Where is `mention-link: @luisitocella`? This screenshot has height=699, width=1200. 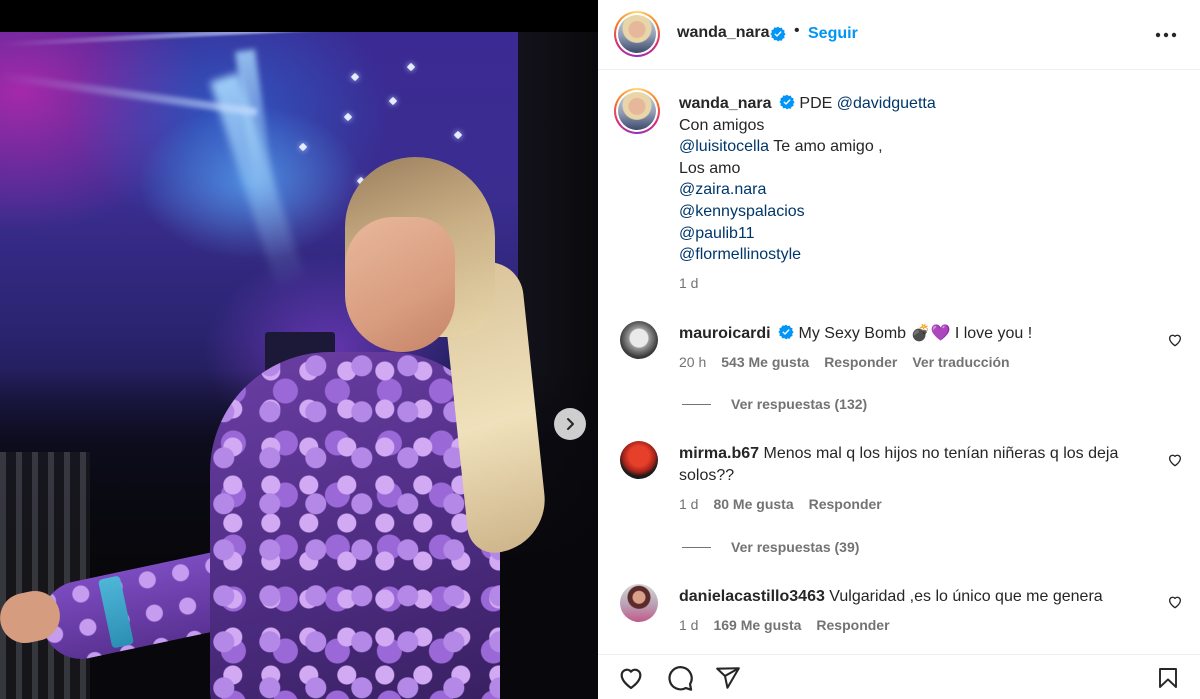 mention-link: @luisitocella is located at coordinates (724, 146).